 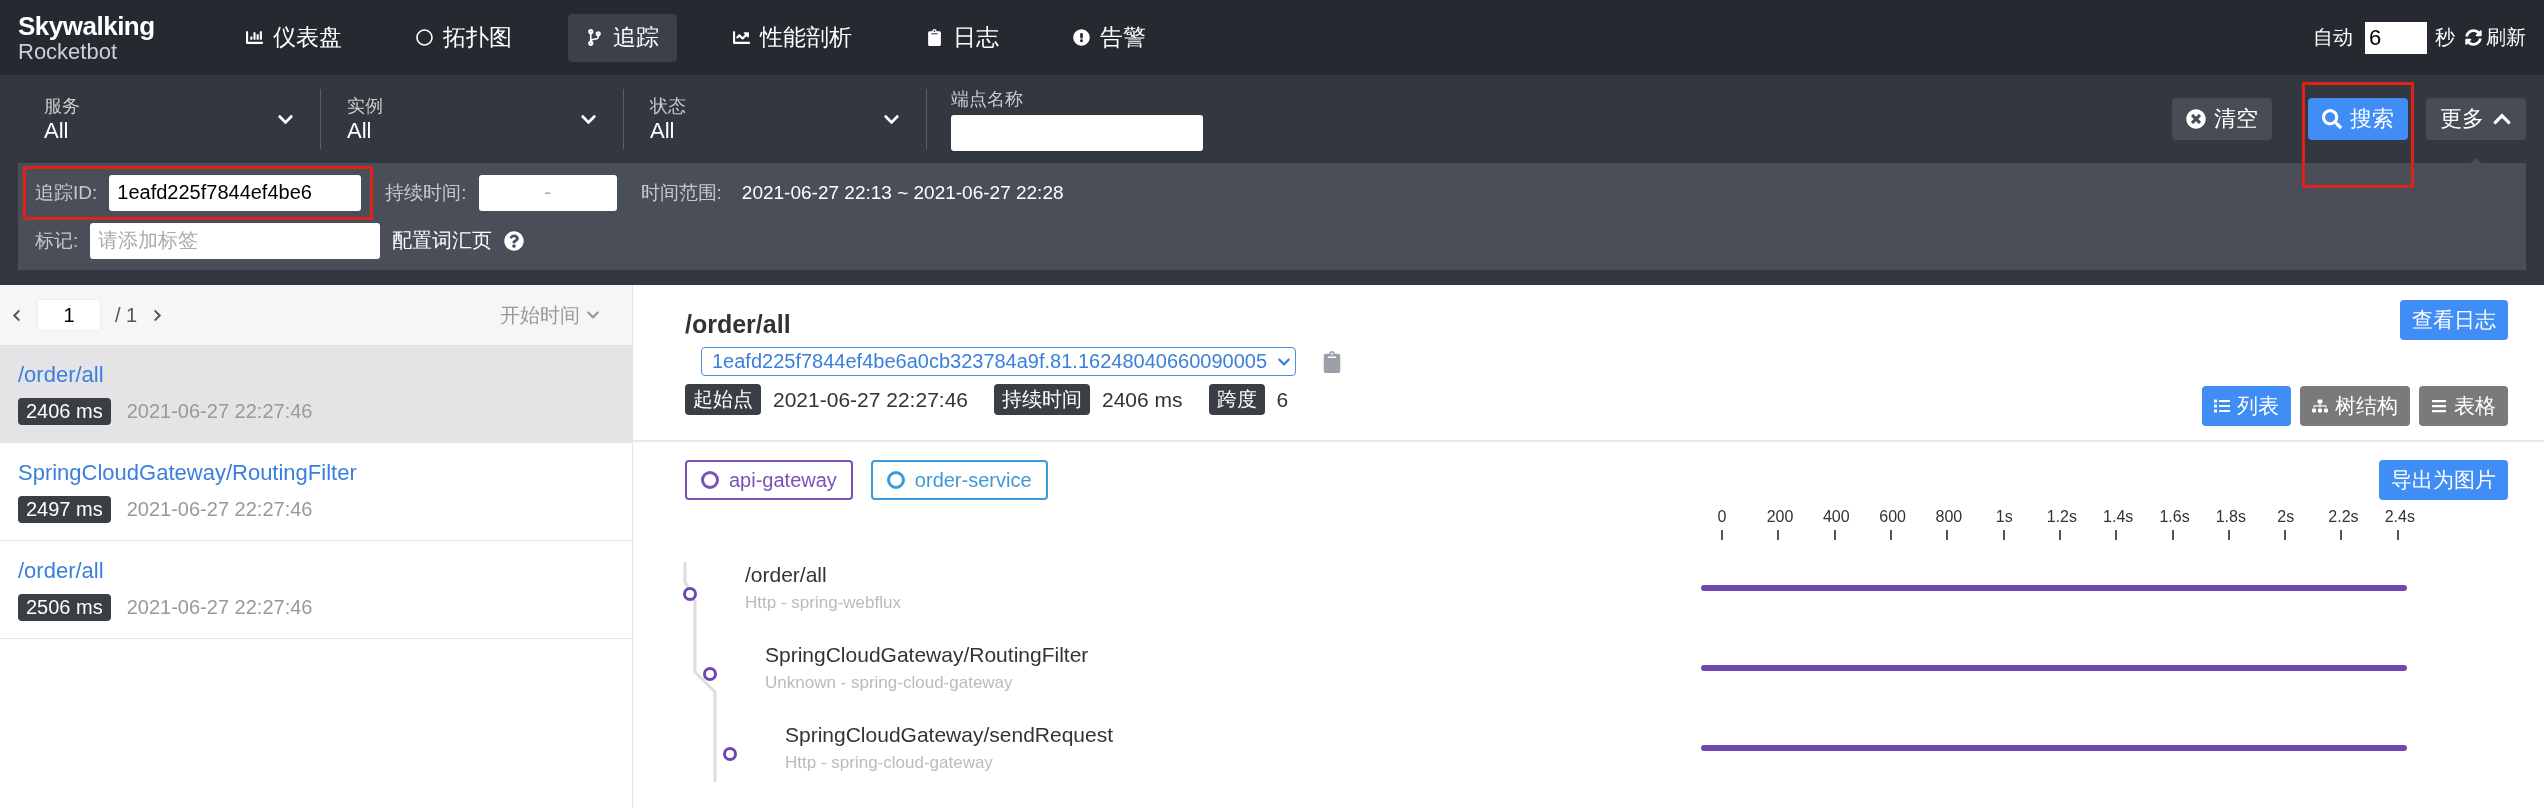 What do you see at coordinates (2476, 119) in the screenshot?
I see `more-button: 更多` at bounding box center [2476, 119].